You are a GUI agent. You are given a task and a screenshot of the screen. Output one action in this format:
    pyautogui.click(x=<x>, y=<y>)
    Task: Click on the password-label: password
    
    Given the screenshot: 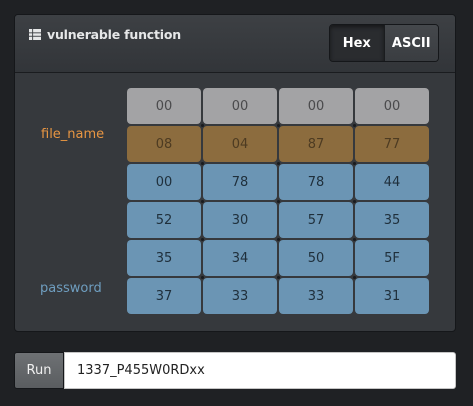 What is the action you would take?
    pyautogui.click(x=71, y=288)
    